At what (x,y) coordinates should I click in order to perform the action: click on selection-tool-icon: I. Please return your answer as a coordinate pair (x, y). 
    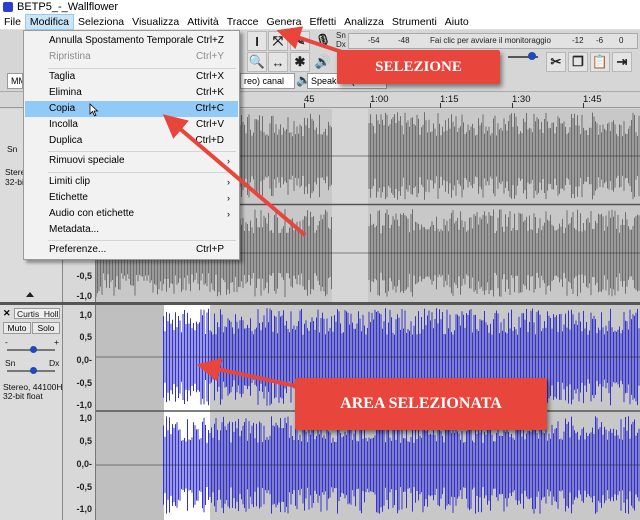
    Looking at the image, I should click on (257, 41).